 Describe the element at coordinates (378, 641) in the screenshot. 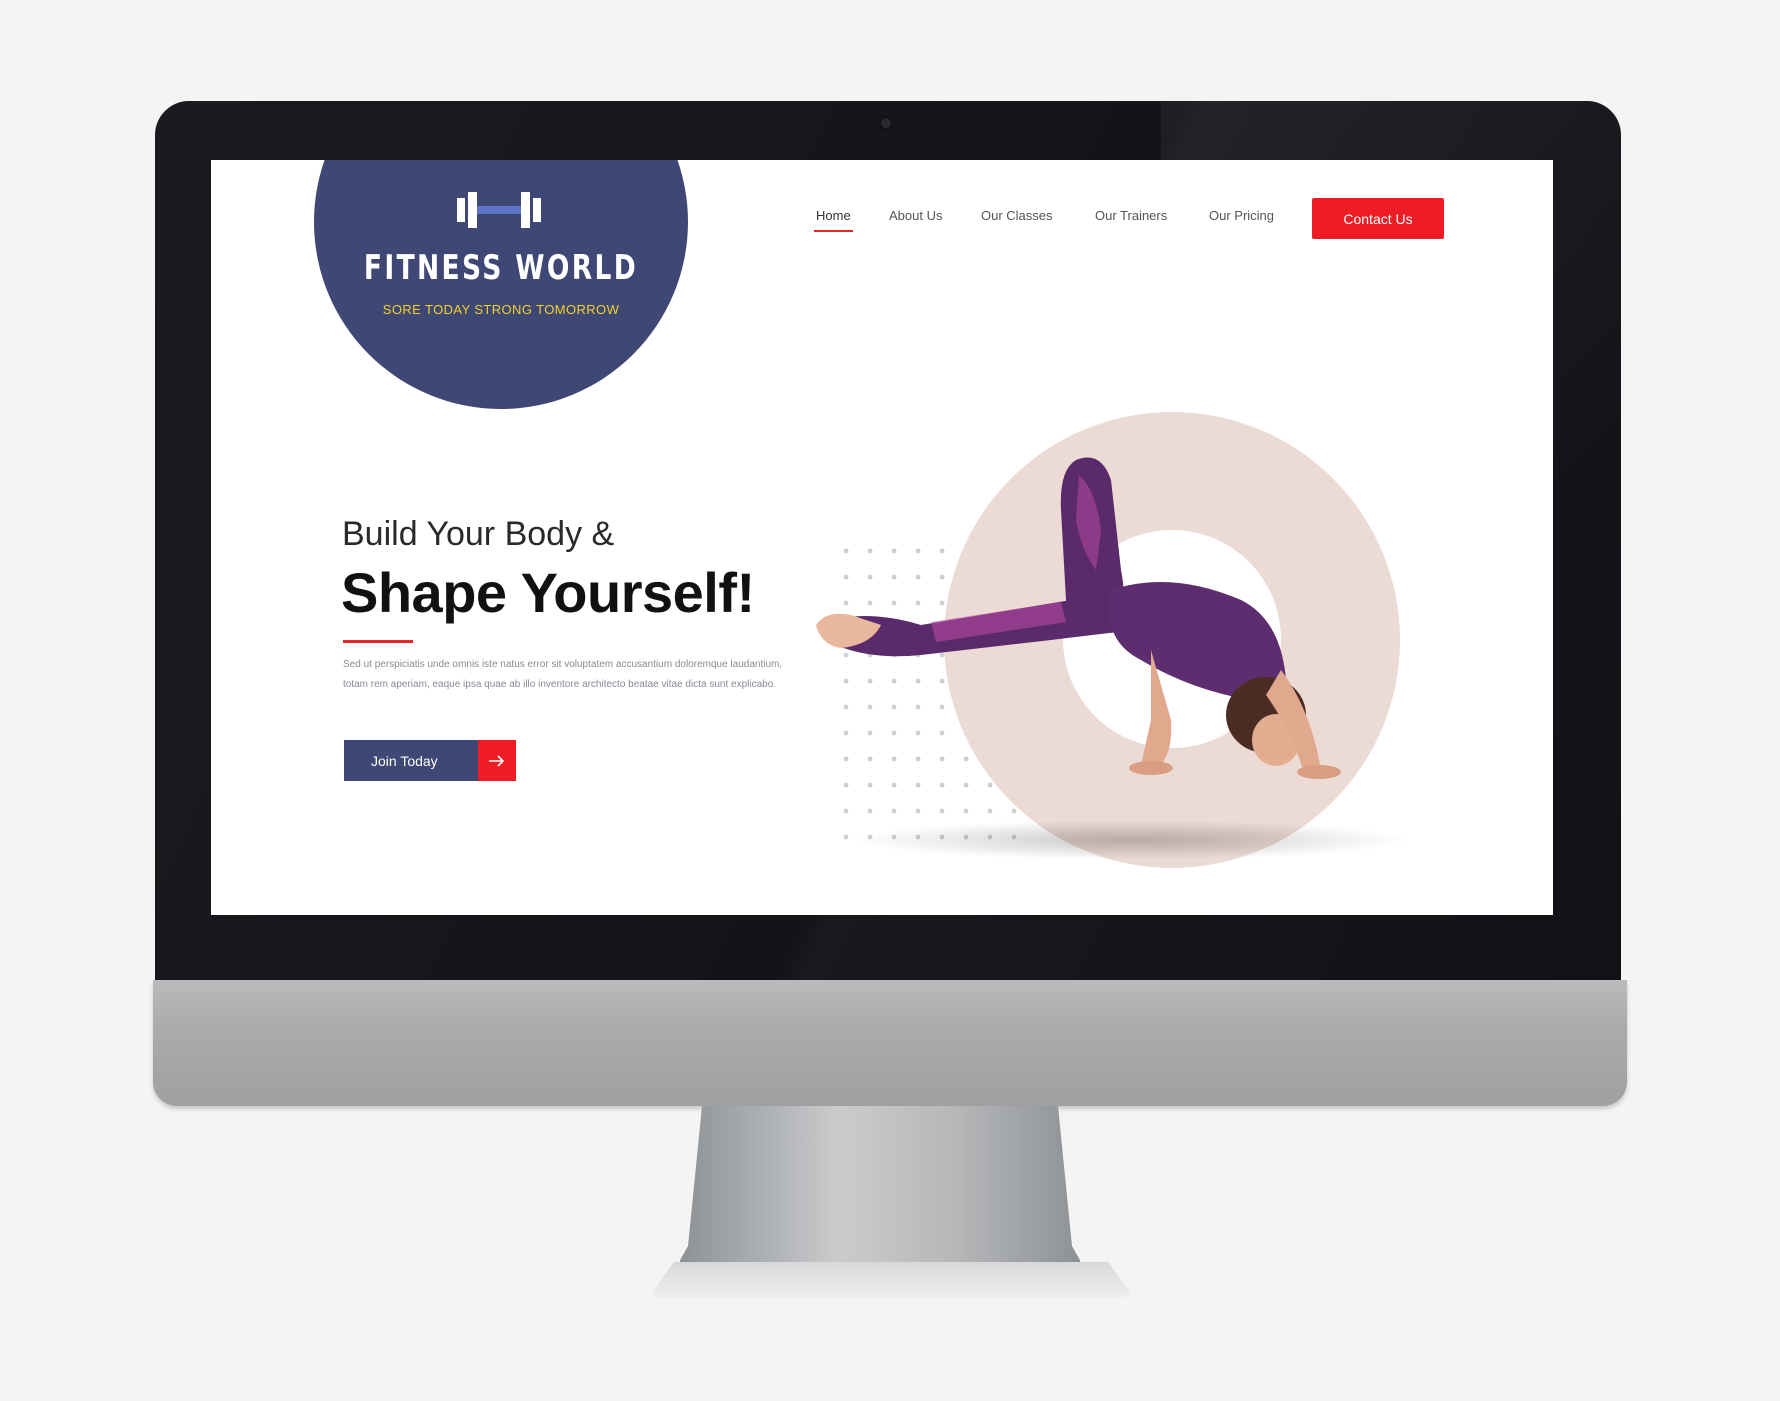

I see `hero-divider` at that location.